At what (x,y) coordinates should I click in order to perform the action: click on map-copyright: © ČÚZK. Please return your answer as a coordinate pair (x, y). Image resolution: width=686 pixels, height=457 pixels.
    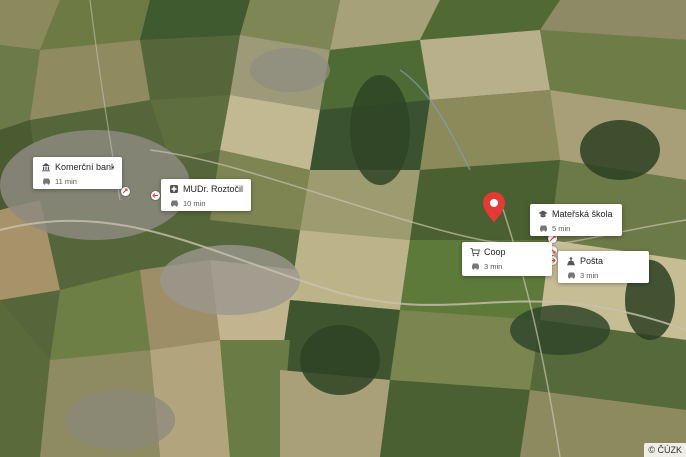
    Looking at the image, I should click on (665, 450).